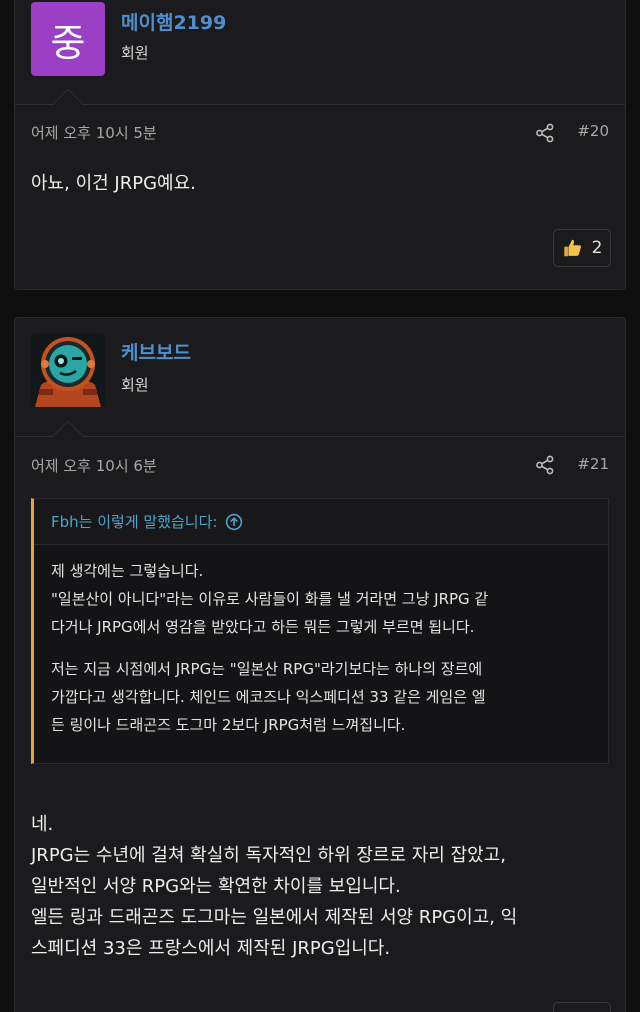 This screenshot has height=1012, width=640. Describe the element at coordinates (268, 855) in the screenshot. I see `body-line: JRPG는 수년에 걸쳐 확실히 독자적인 하위 장르로 자리 잡았고,` at that location.